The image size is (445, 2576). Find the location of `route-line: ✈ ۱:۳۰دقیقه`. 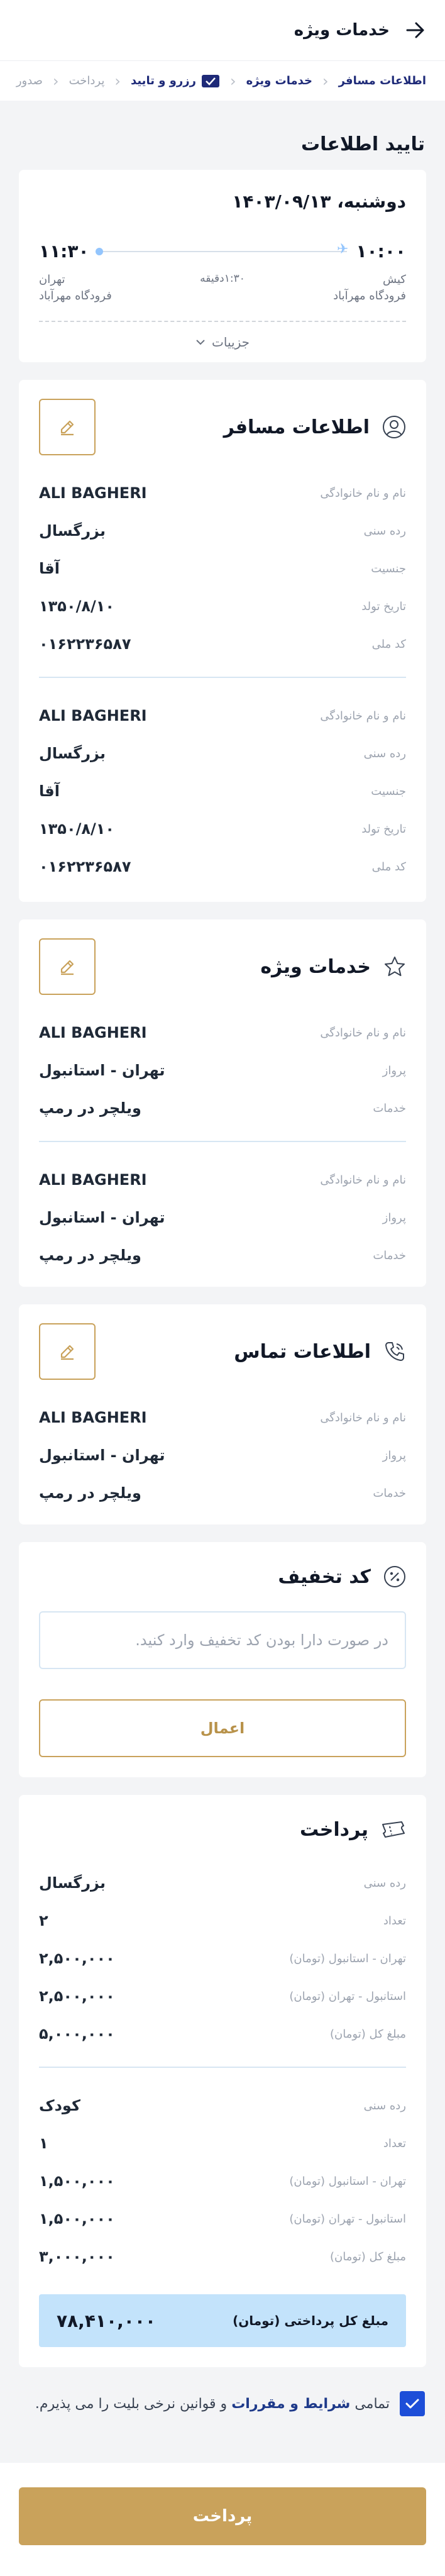

route-line: ✈ ۱:۳۰دقیقه is located at coordinates (221, 263).